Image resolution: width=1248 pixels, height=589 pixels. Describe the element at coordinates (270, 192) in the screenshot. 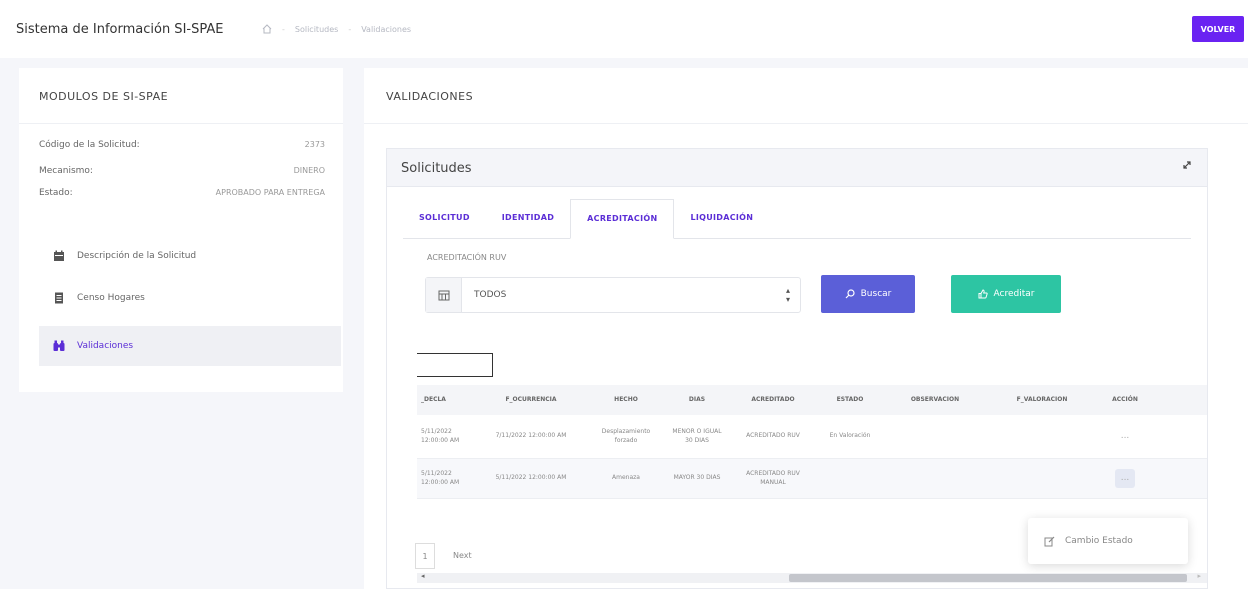

I see `field-value: APROBADO PARA ENTREGA` at that location.